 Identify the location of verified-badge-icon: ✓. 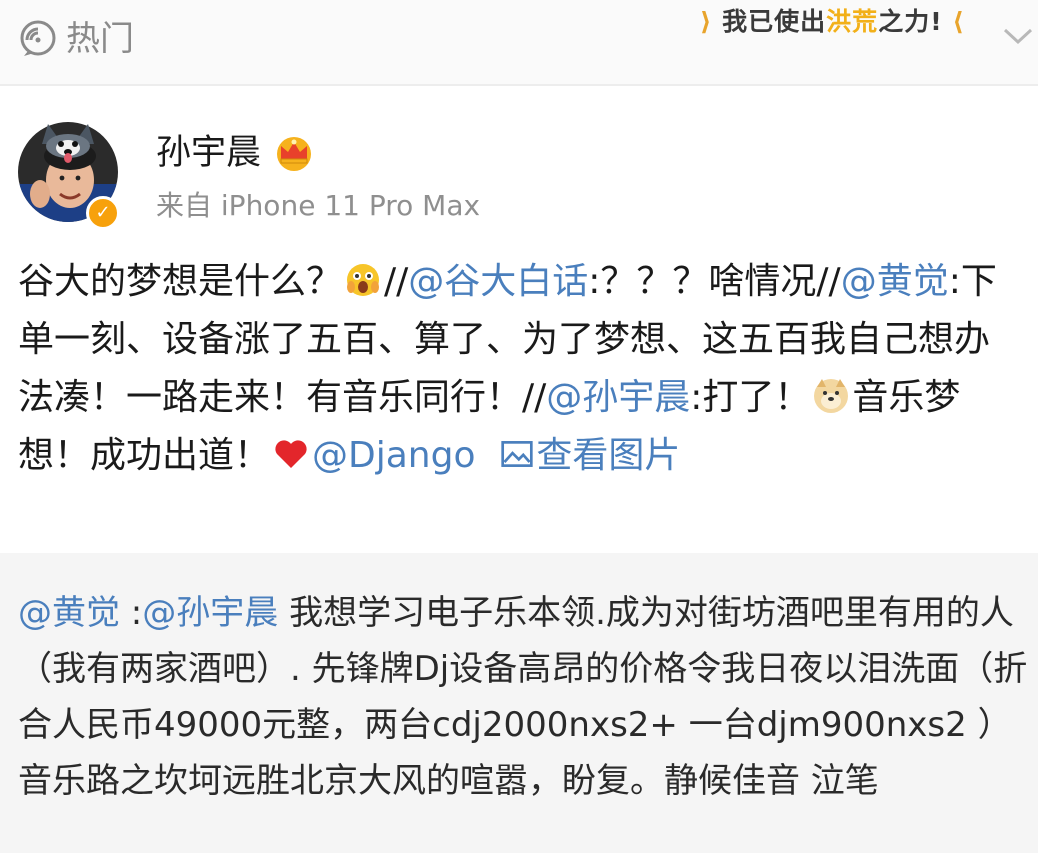
(103, 213).